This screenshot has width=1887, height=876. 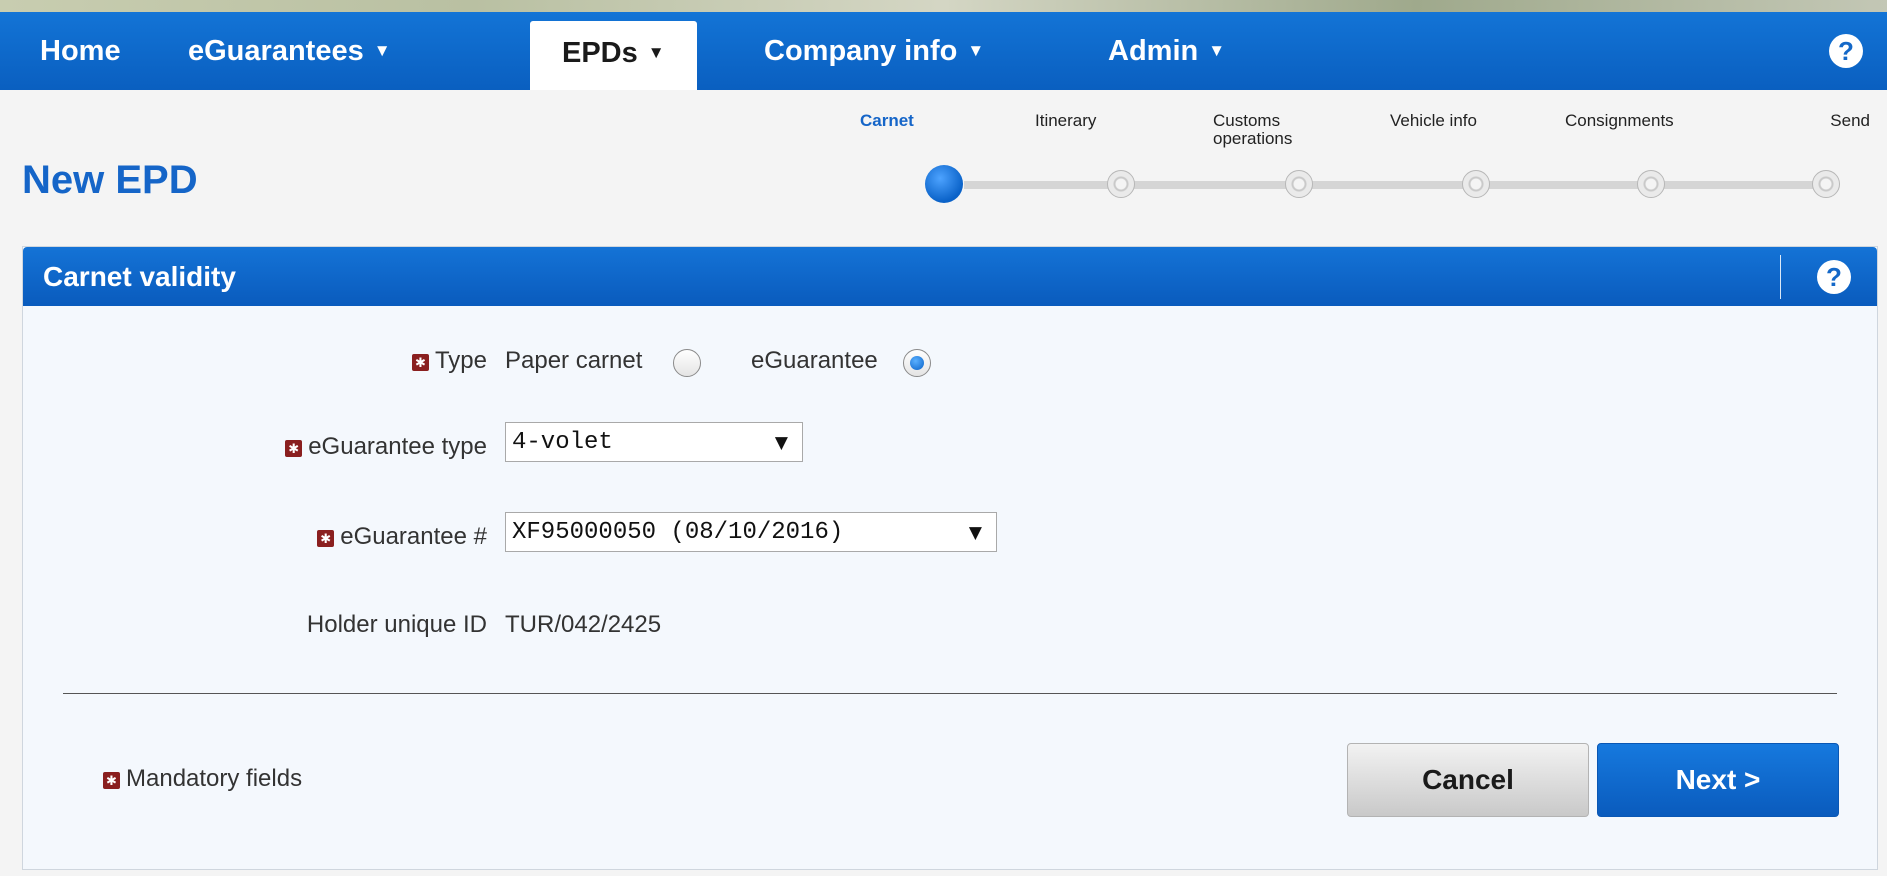 I want to click on mandatory-note: ✱ Mandatory fields, so click(x=202, y=779).